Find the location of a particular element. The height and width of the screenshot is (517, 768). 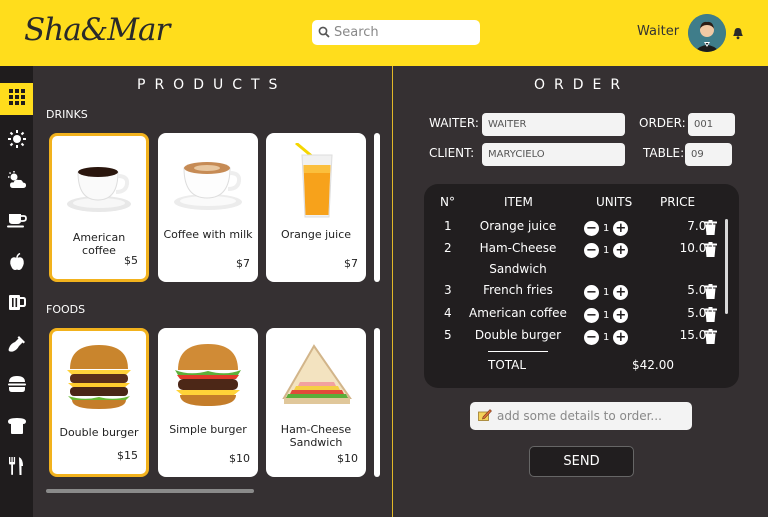

app-logo: Sha&Mar is located at coordinates (97, 30).